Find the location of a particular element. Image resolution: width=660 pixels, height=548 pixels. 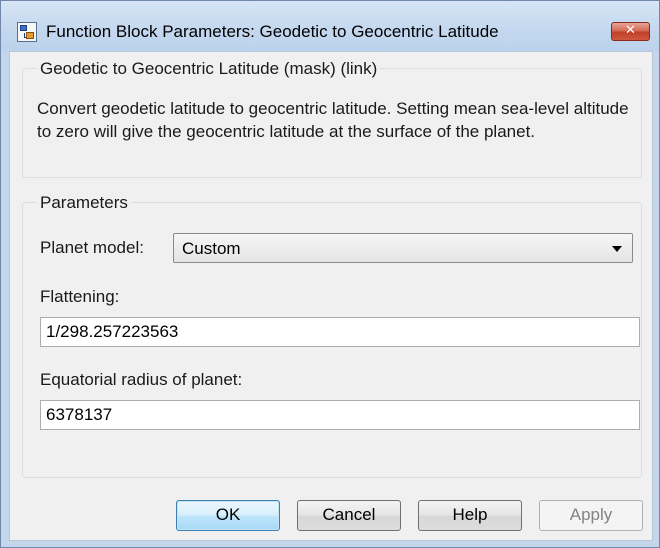

close-icon: ✕ is located at coordinates (630, 30).